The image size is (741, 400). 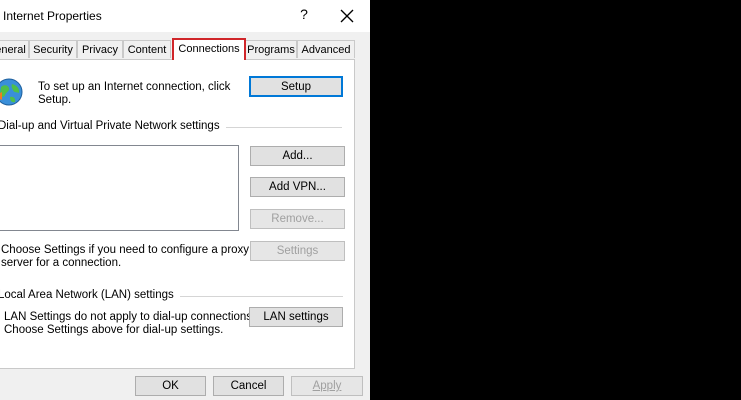 What do you see at coordinates (14, 49) in the screenshot?
I see `tab-general: eneral` at bounding box center [14, 49].